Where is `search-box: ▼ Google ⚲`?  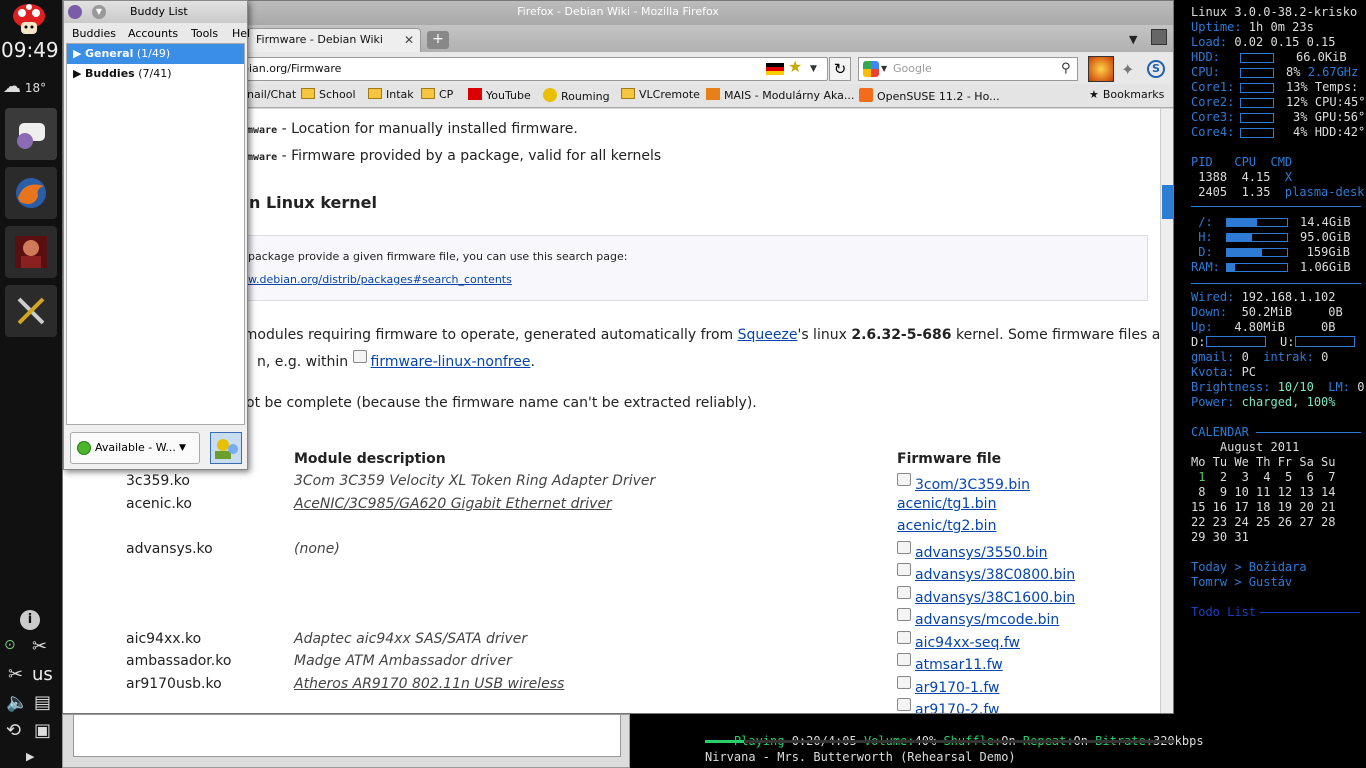 search-box: ▼ Google ⚲ is located at coordinates (968, 69).